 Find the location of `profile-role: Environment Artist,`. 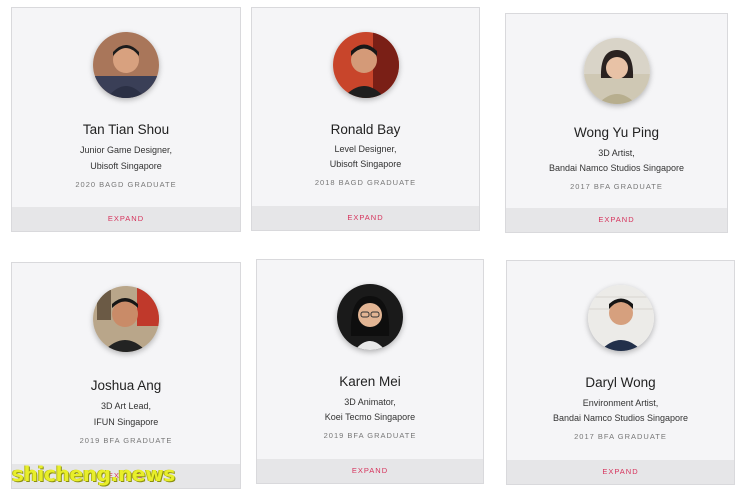

profile-role: Environment Artist, is located at coordinates (620, 403).